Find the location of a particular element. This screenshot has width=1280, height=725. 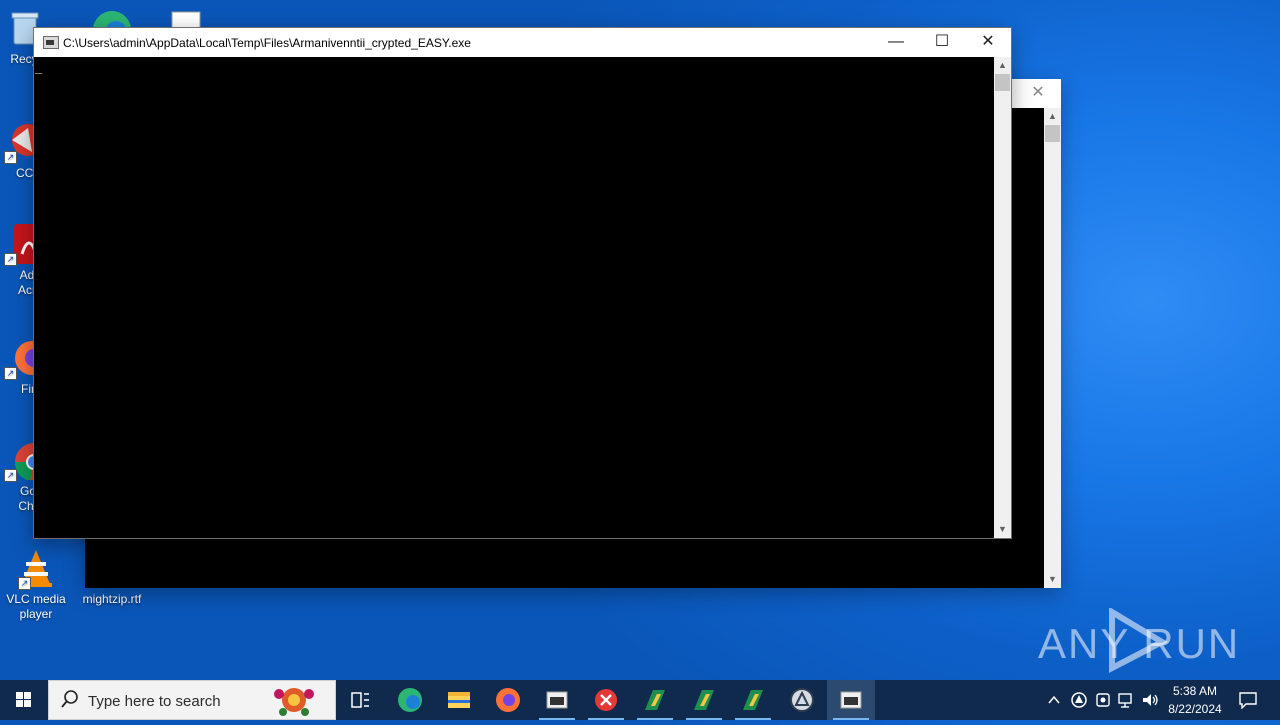

taskbar-firefox is located at coordinates (508, 700).